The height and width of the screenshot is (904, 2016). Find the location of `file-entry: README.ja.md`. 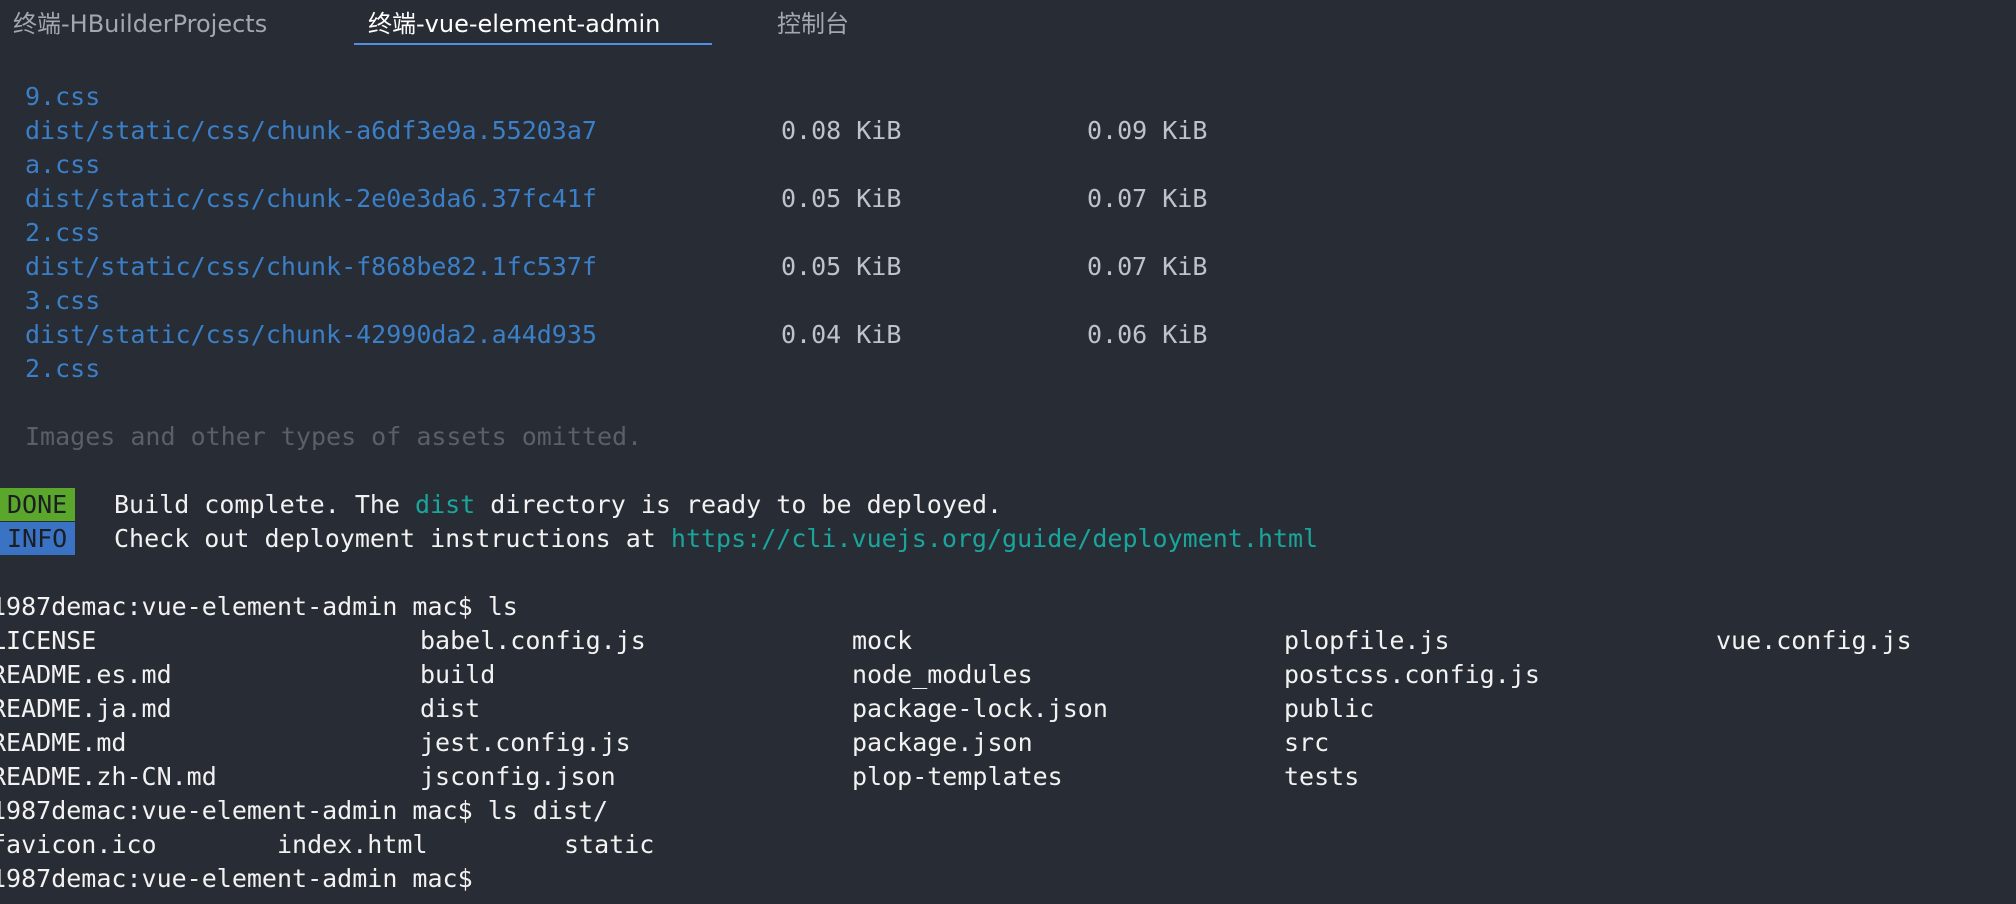

file-entry: README.ja.md is located at coordinates (86, 708).